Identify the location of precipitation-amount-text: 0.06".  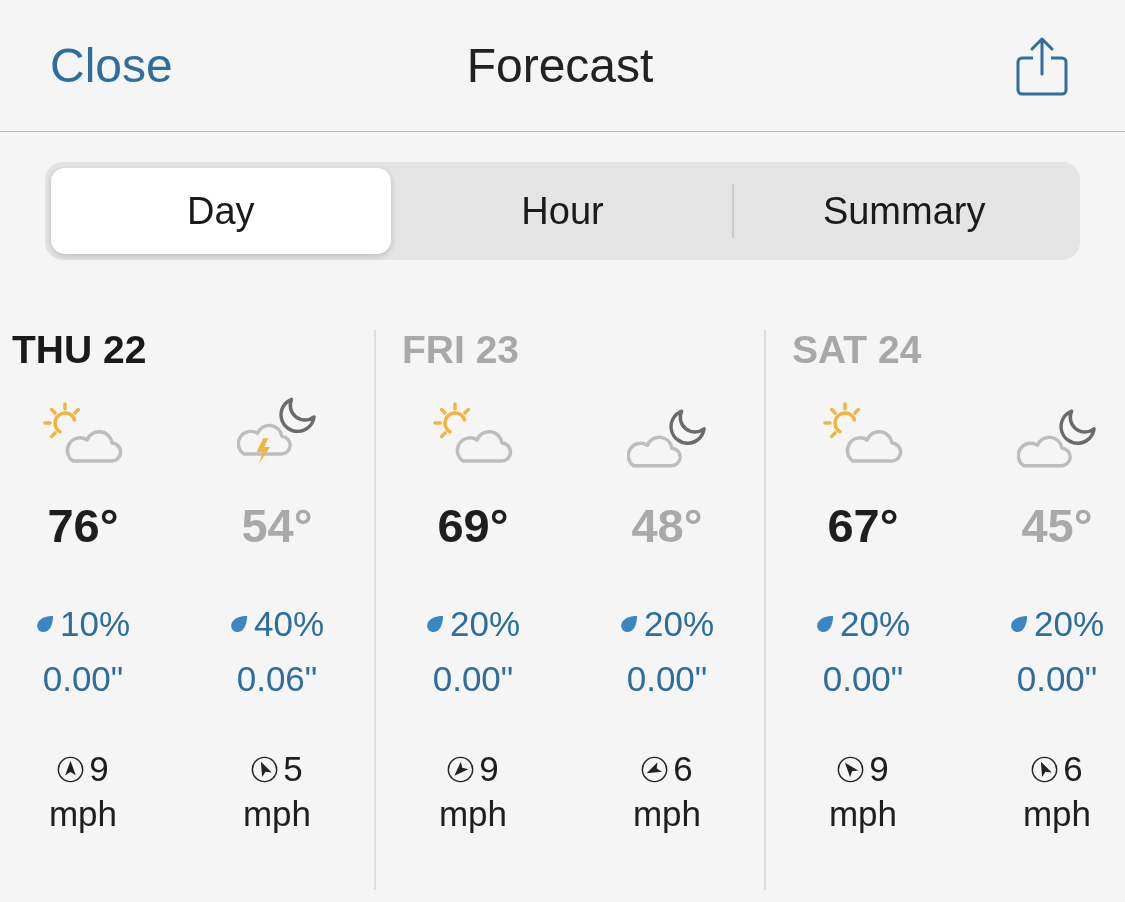
(277, 679).